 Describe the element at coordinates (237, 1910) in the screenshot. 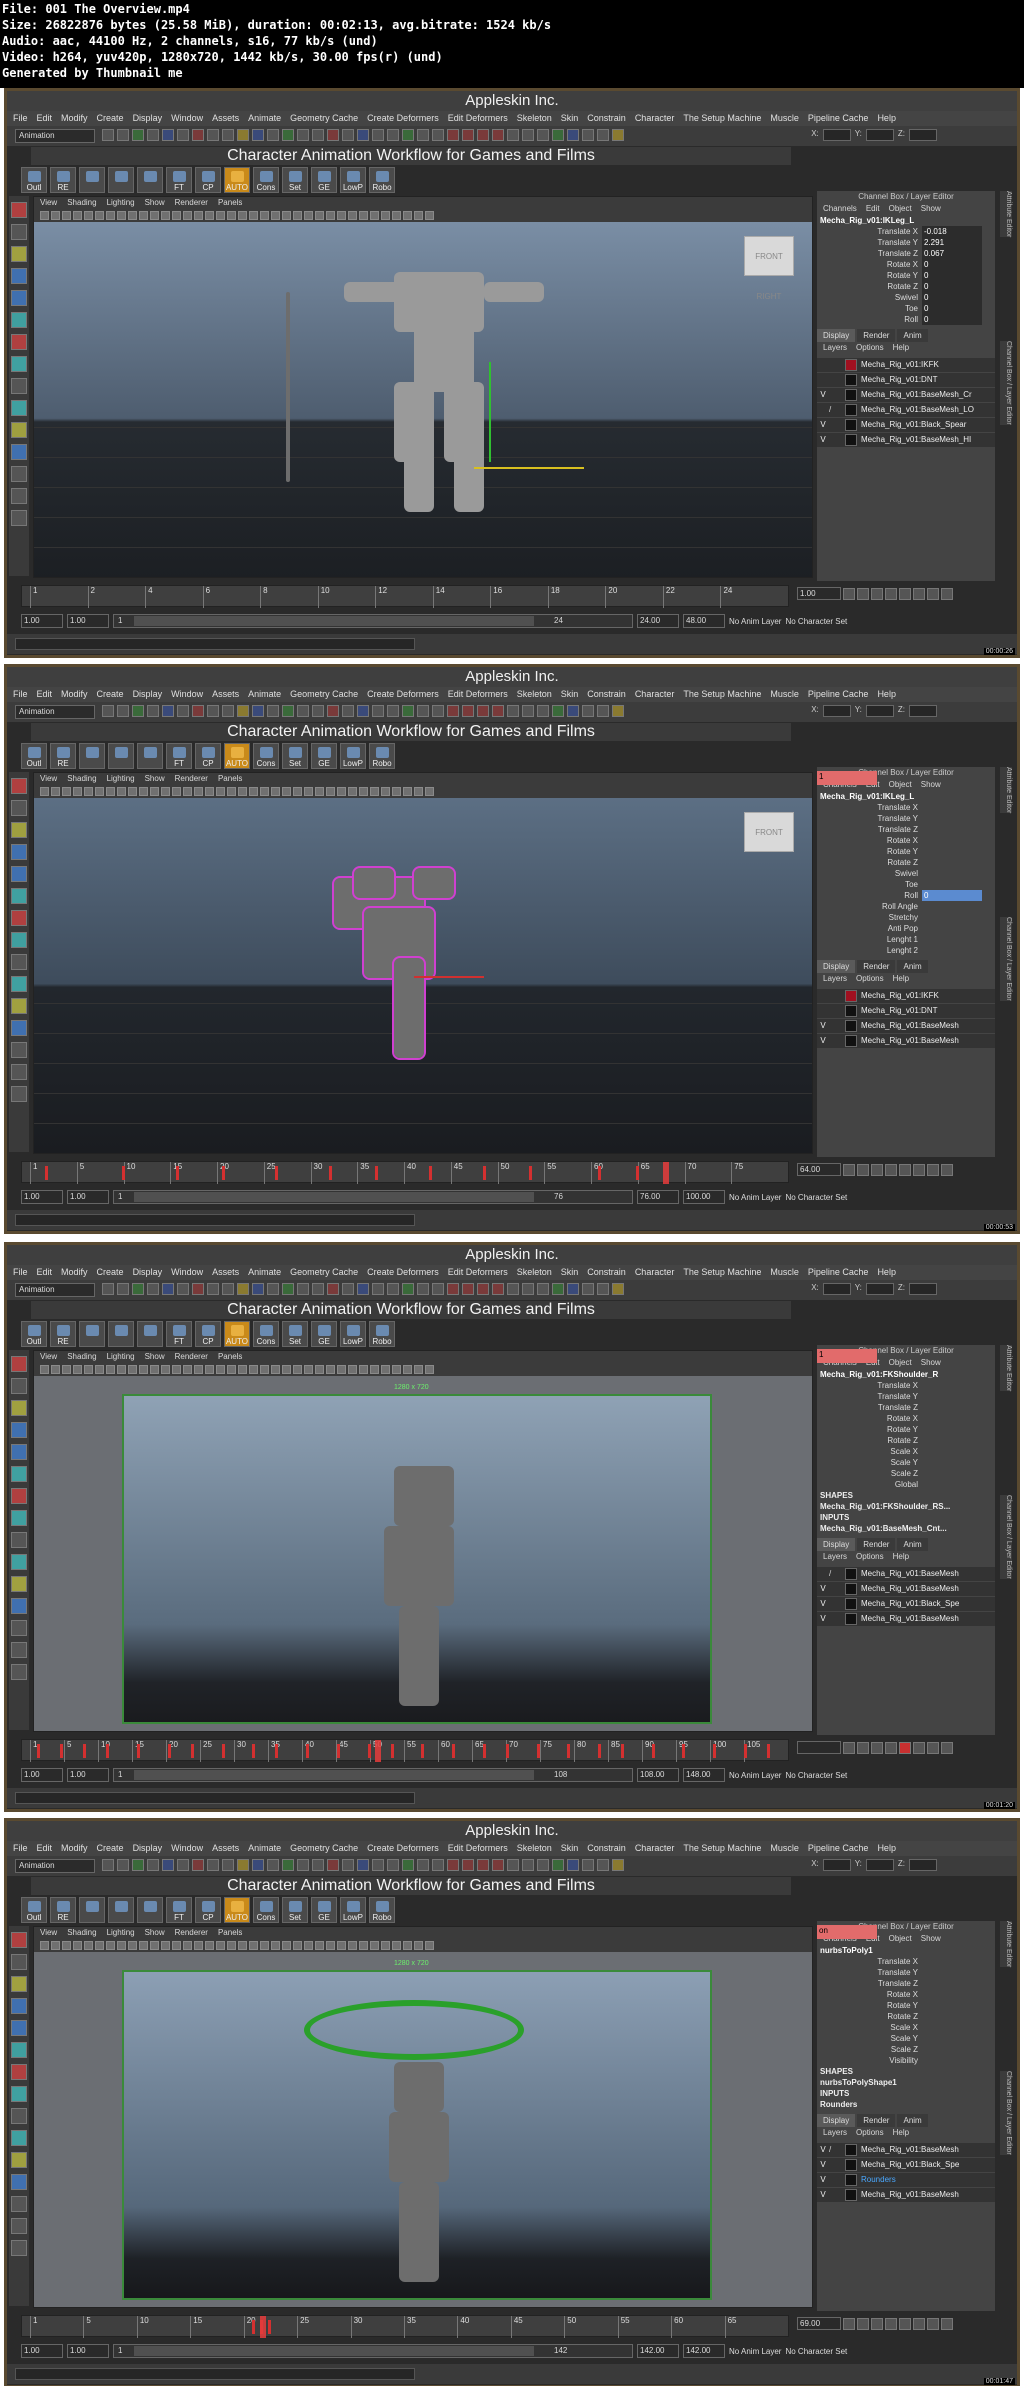

I see `shelf-button: AUTO` at that location.